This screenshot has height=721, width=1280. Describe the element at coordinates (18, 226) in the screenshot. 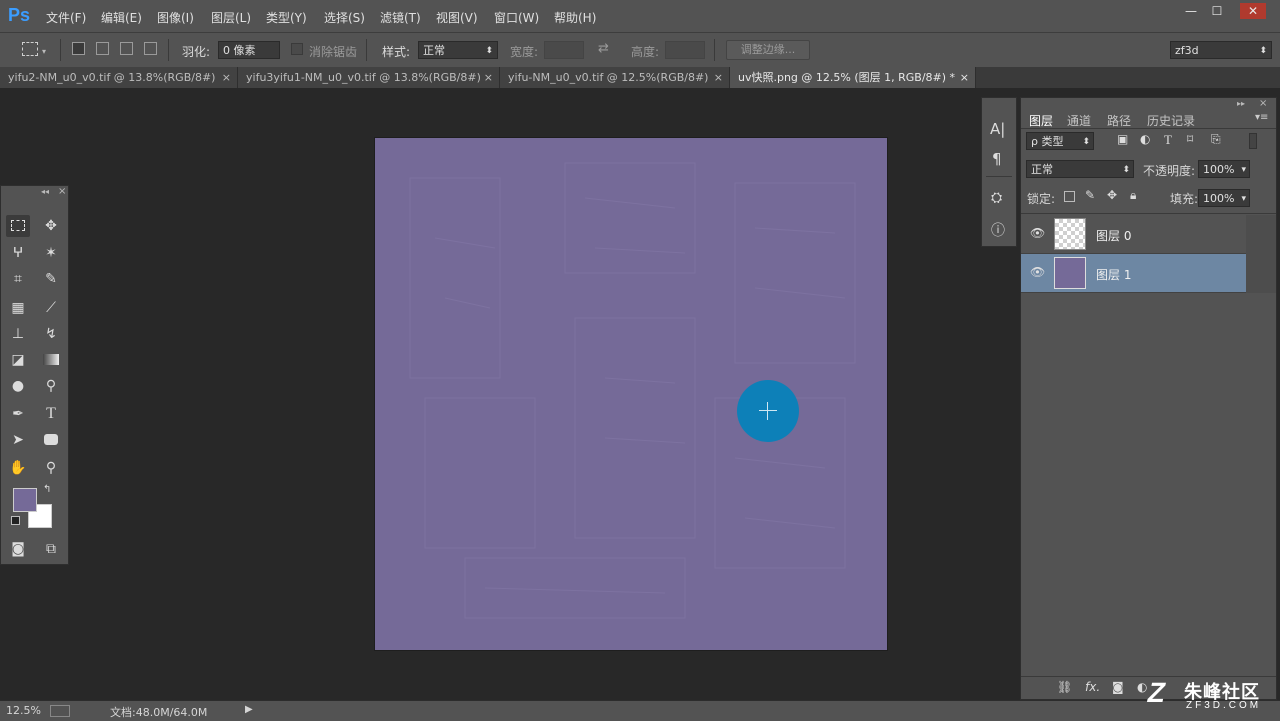

I see `marquee-tool-icon` at that location.